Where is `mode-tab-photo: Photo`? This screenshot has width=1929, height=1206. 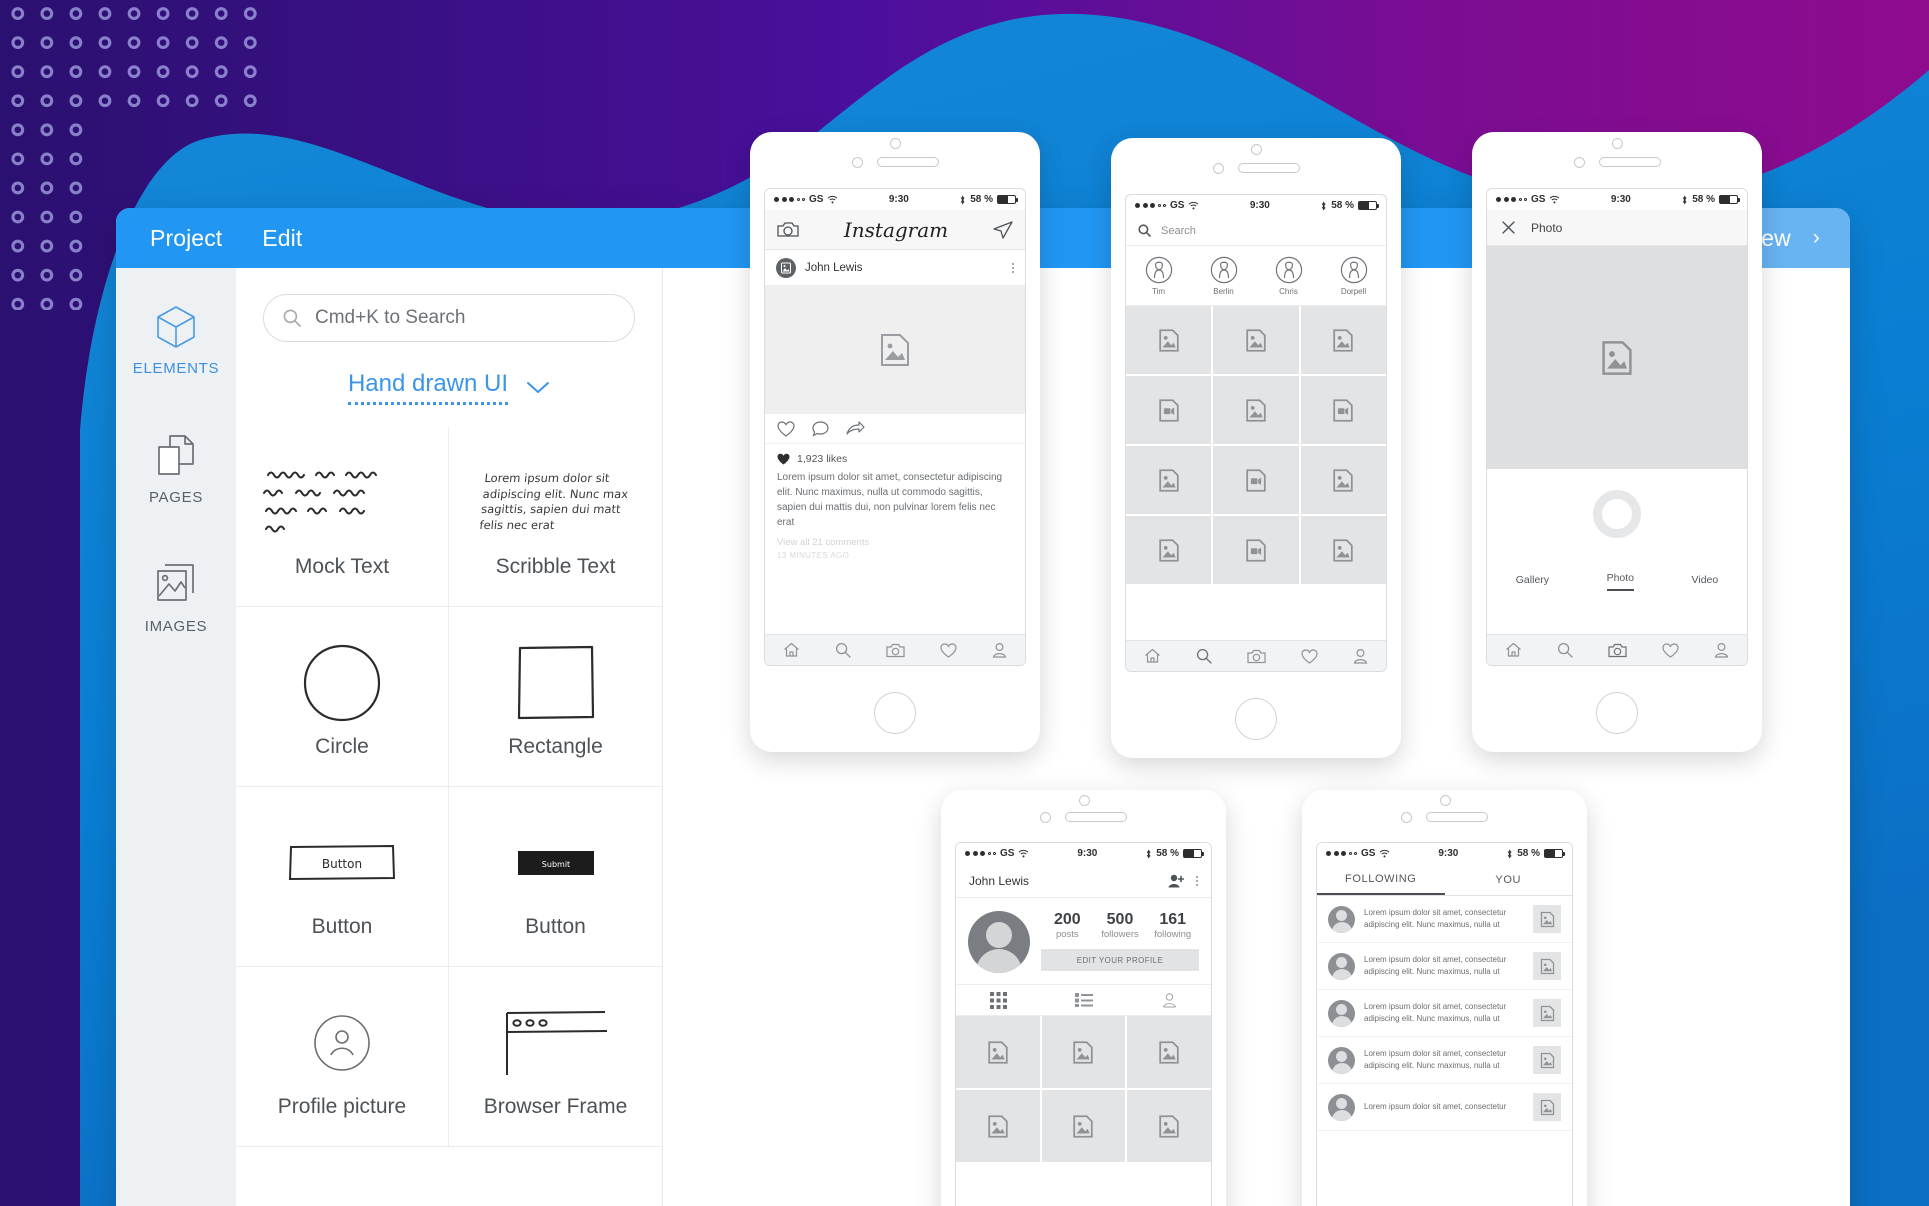 mode-tab-photo: Photo is located at coordinates (1620, 581).